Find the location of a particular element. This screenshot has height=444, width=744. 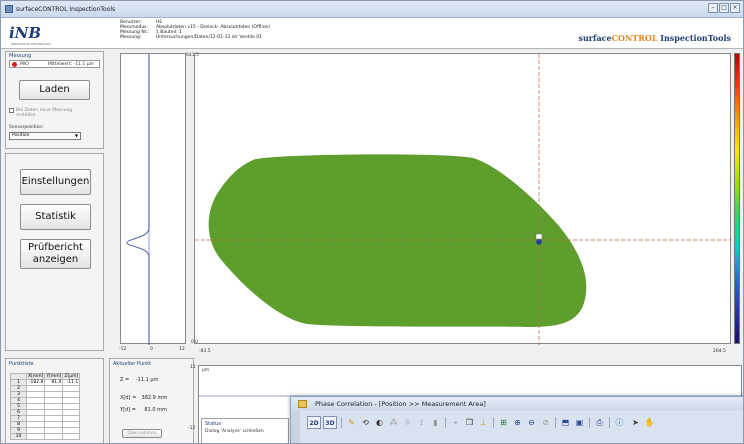

maximize-button: □ is located at coordinates (724, 8).